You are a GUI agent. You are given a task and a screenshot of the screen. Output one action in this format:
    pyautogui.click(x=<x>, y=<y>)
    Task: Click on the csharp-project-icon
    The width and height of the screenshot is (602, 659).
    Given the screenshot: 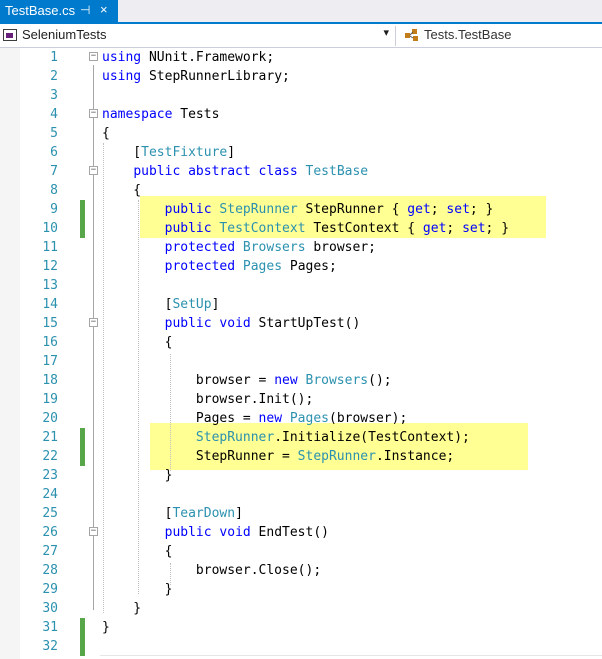 What is the action you would take?
    pyautogui.click(x=10, y=35)
    